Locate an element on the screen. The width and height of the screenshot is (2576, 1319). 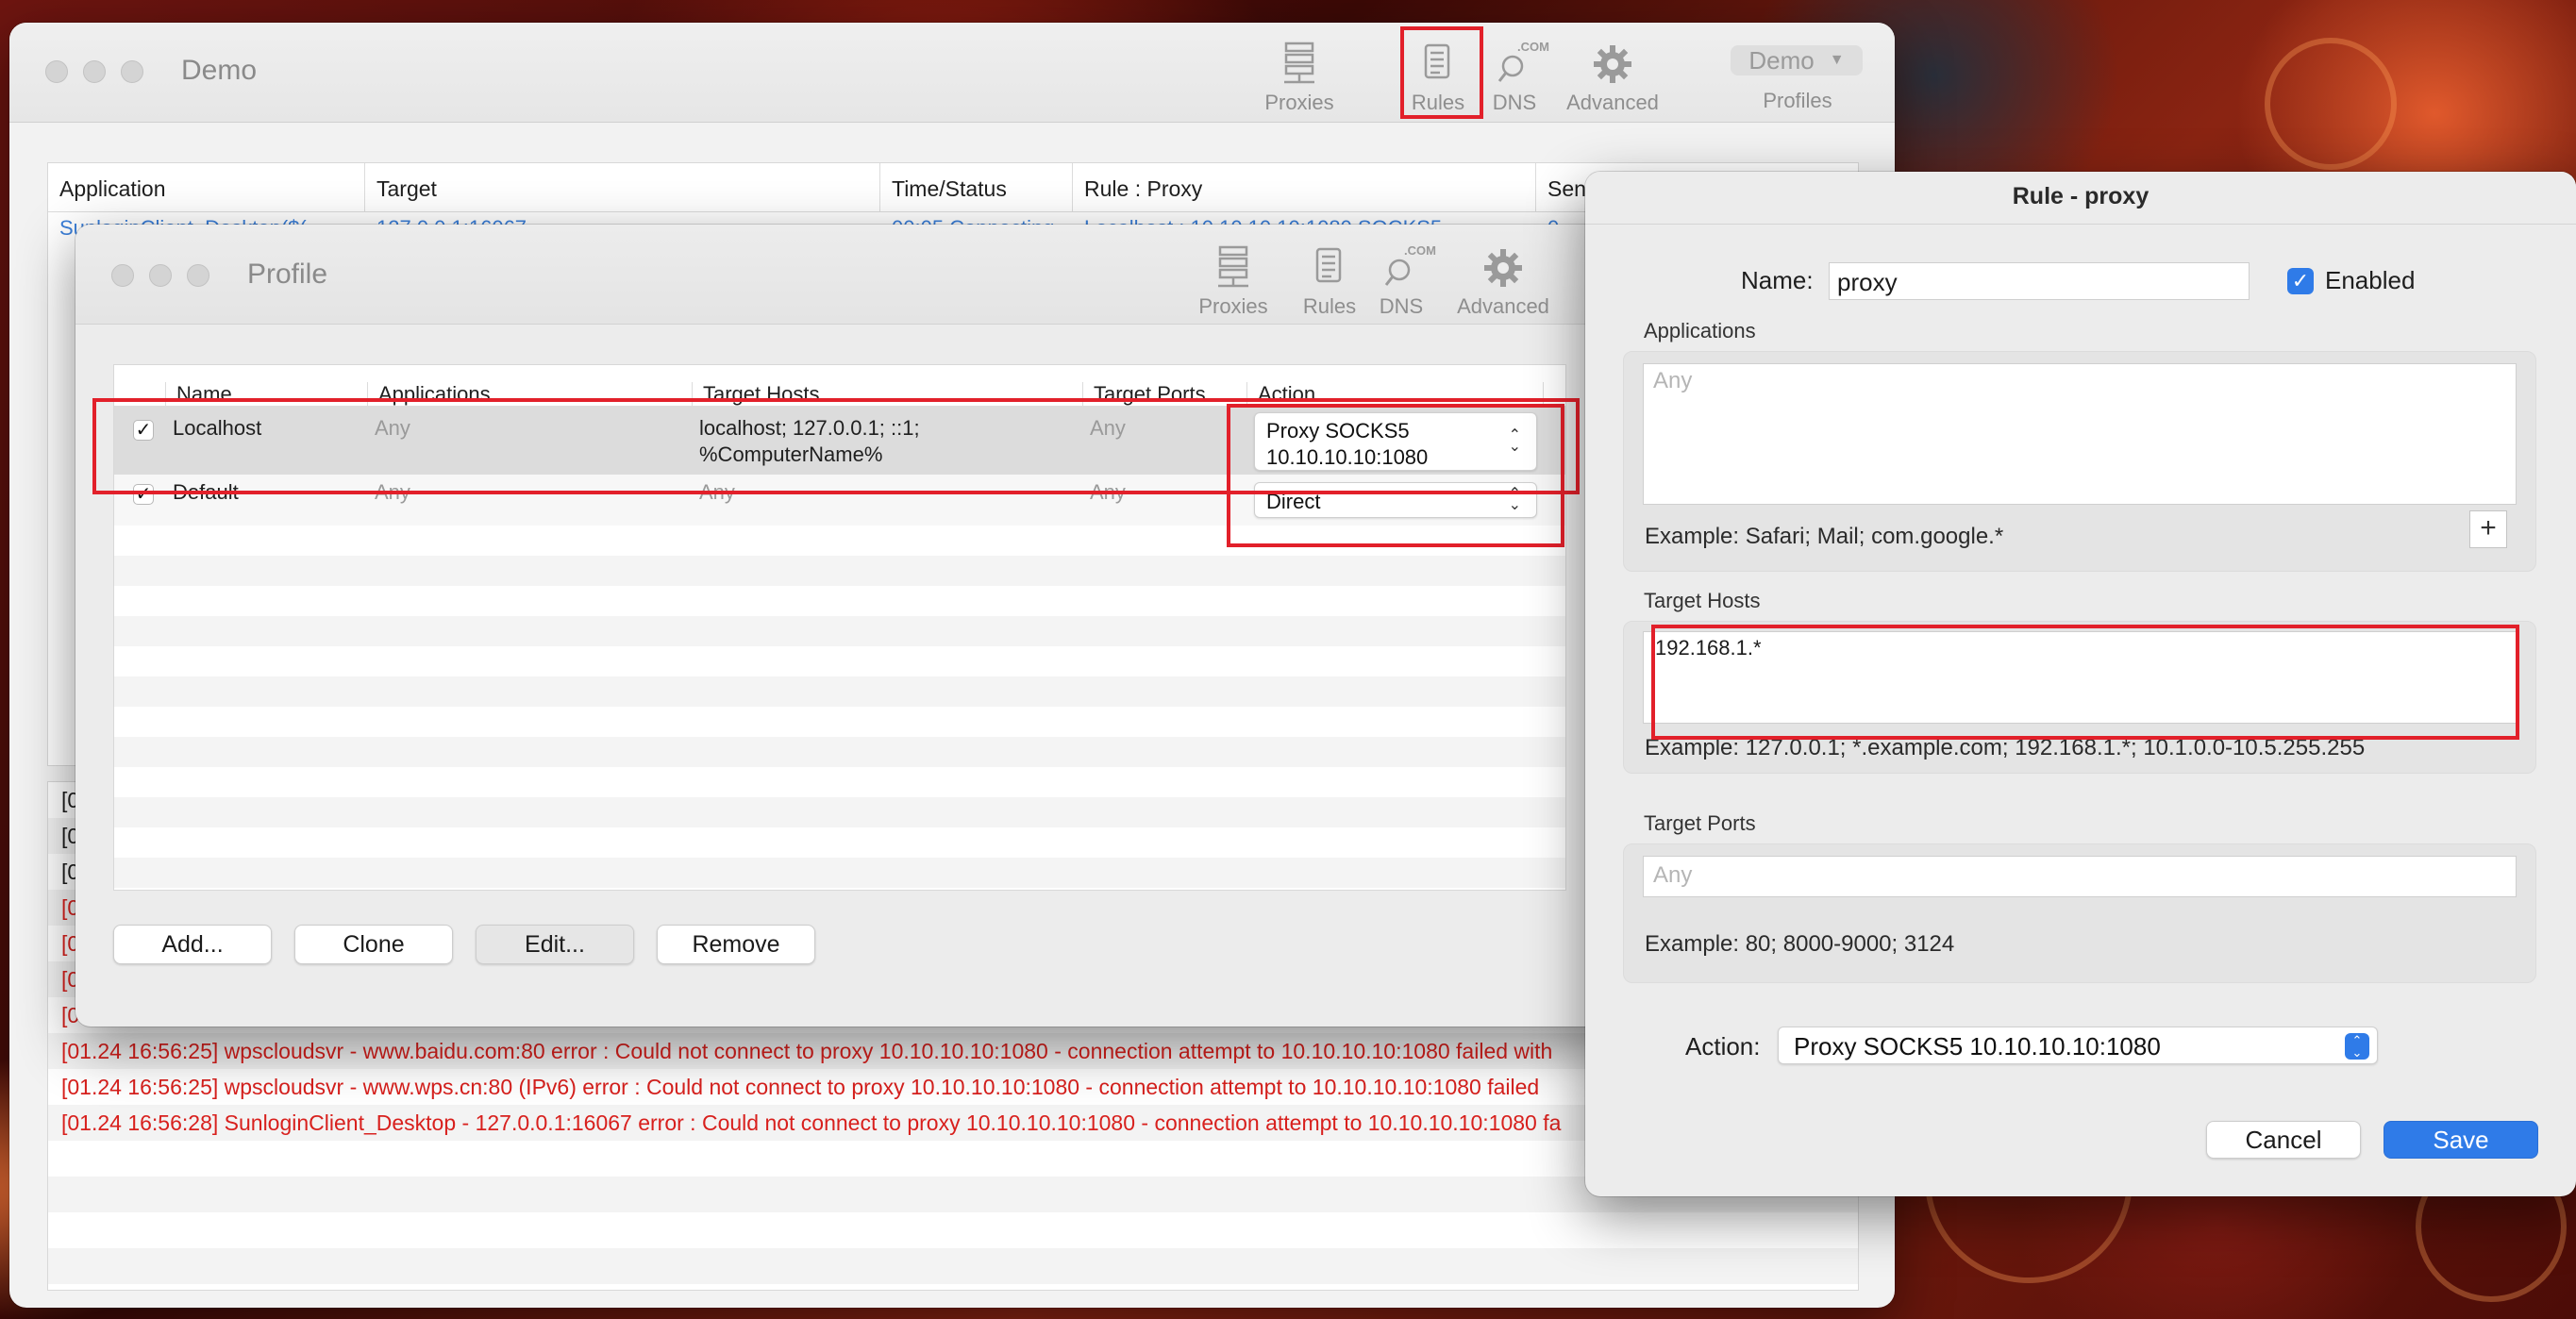
name-field: proxy is located at coordinates (2039, 281).